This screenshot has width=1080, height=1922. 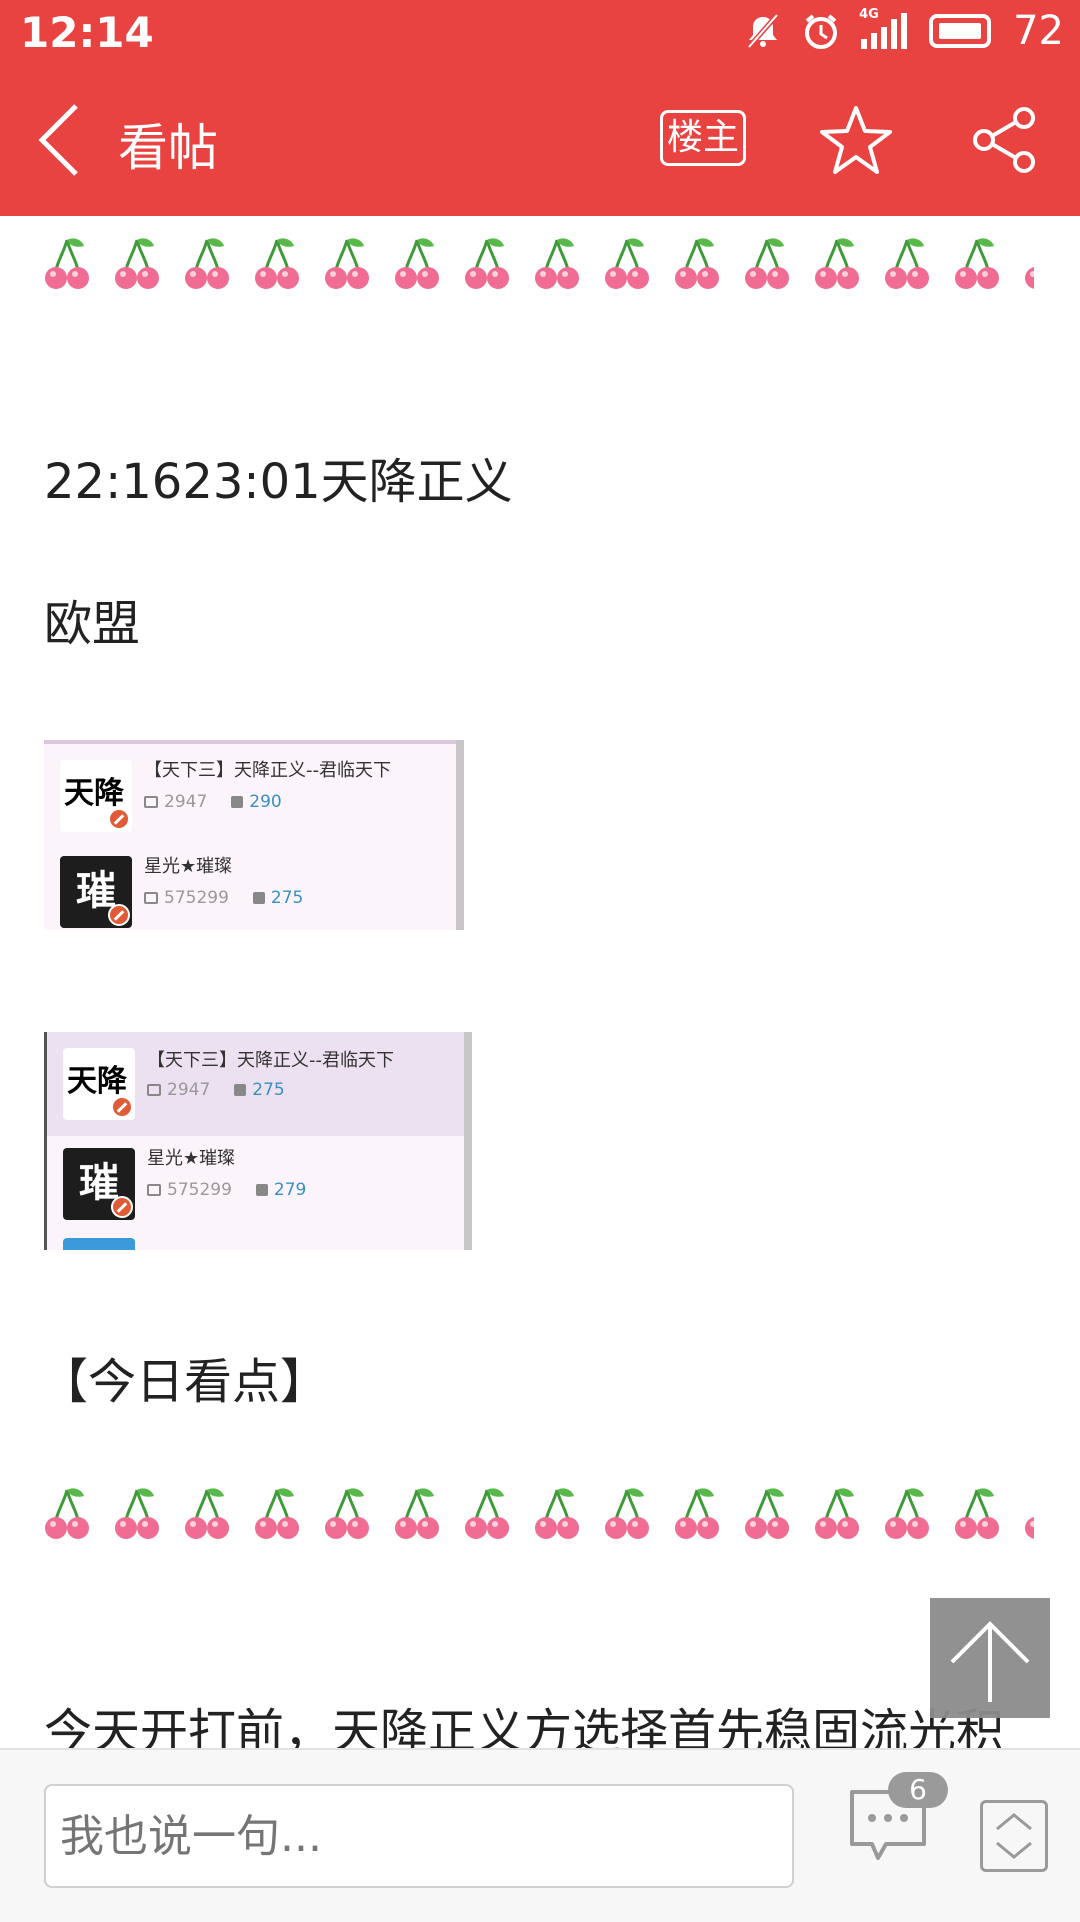 What do you see at coordinates (990, 1661) in the screenshot?
I see `arrow-up-icon` at bounding box center [990, 1661].